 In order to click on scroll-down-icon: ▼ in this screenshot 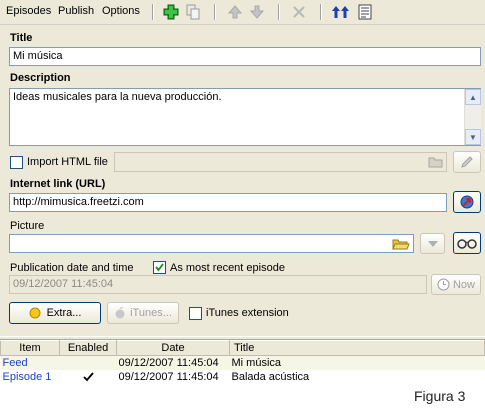, I will do `click(473, 137)`.